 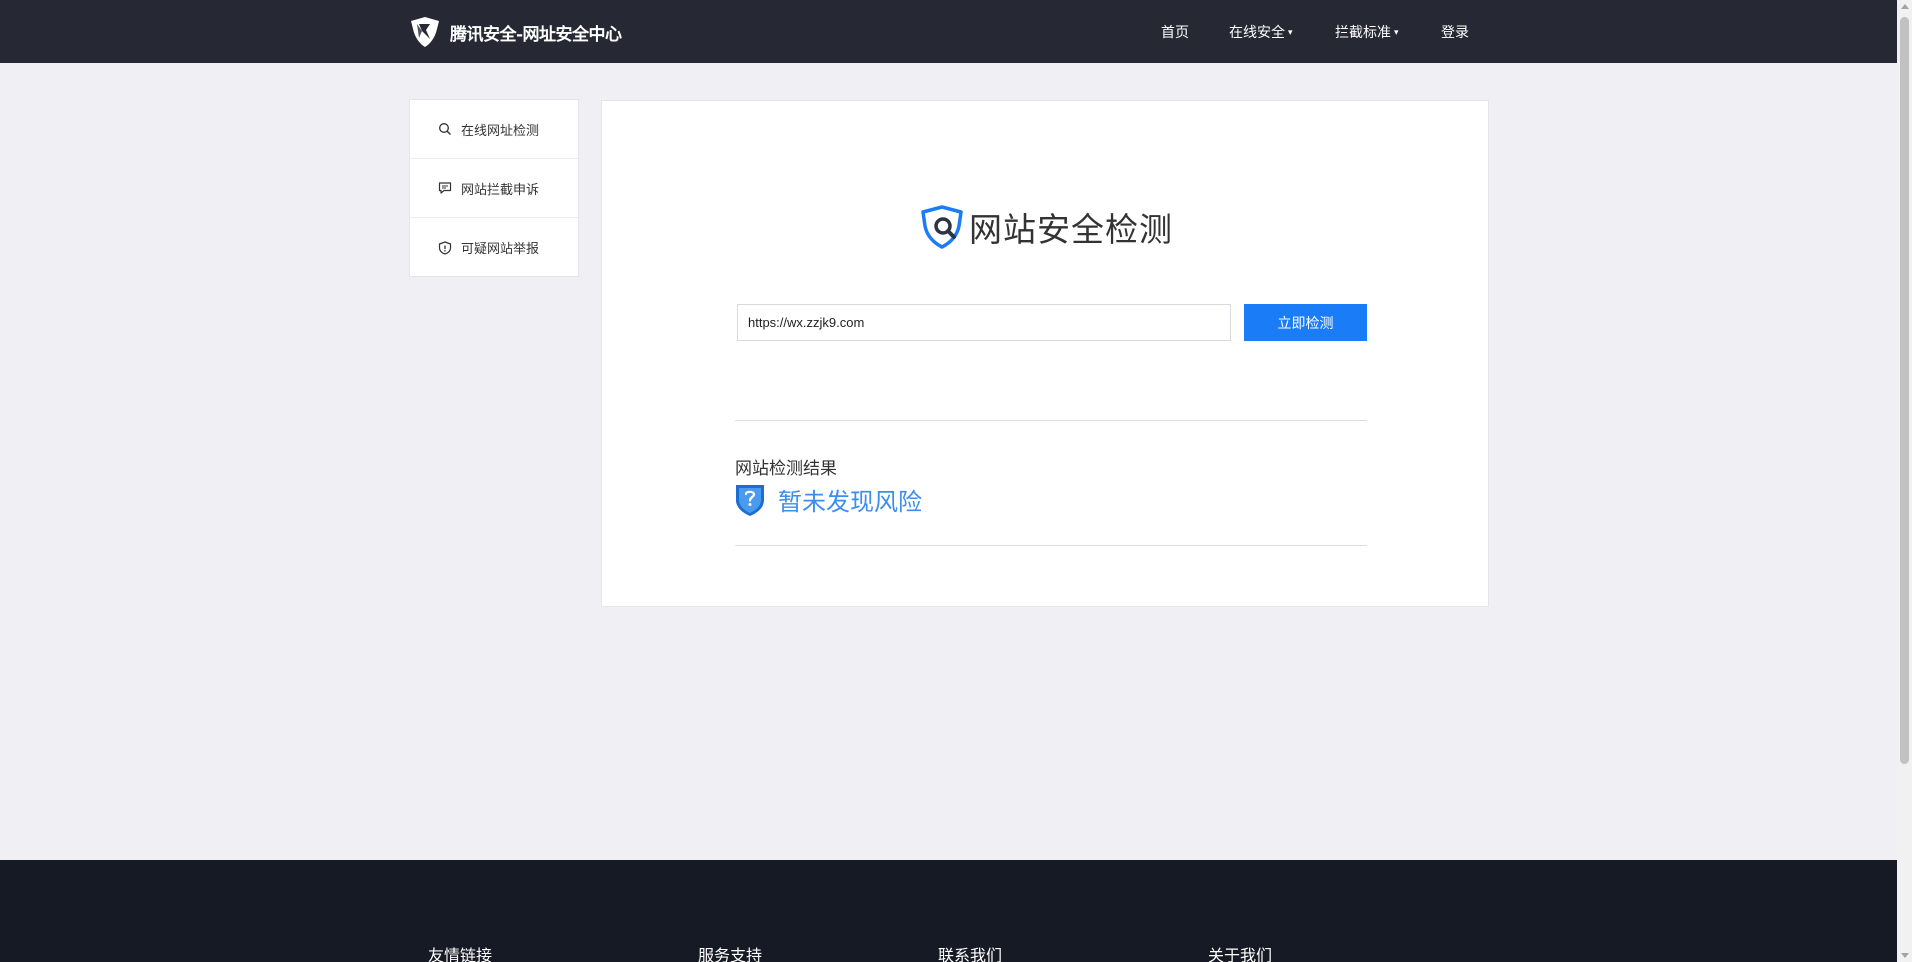 I want to click on sidebar-item-report: 可疑网站举报, so click(x=494, y=247).